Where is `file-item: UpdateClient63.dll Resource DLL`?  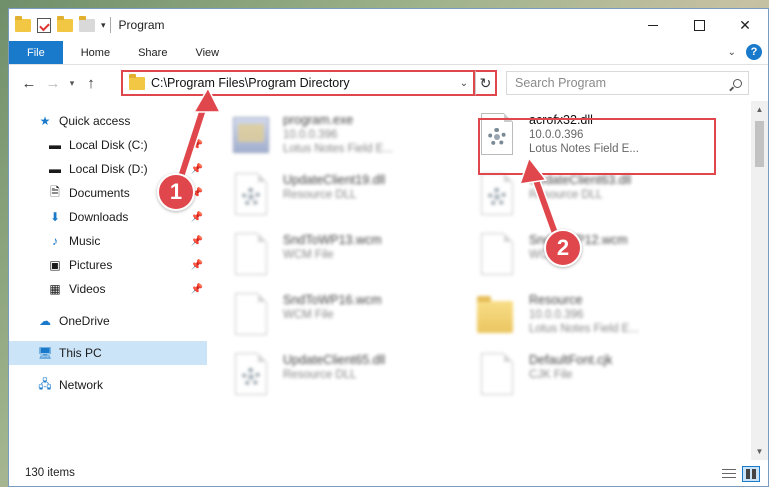
file-item: UpdateClient63.dll Resource DLL is located at coordinates (600, 195).